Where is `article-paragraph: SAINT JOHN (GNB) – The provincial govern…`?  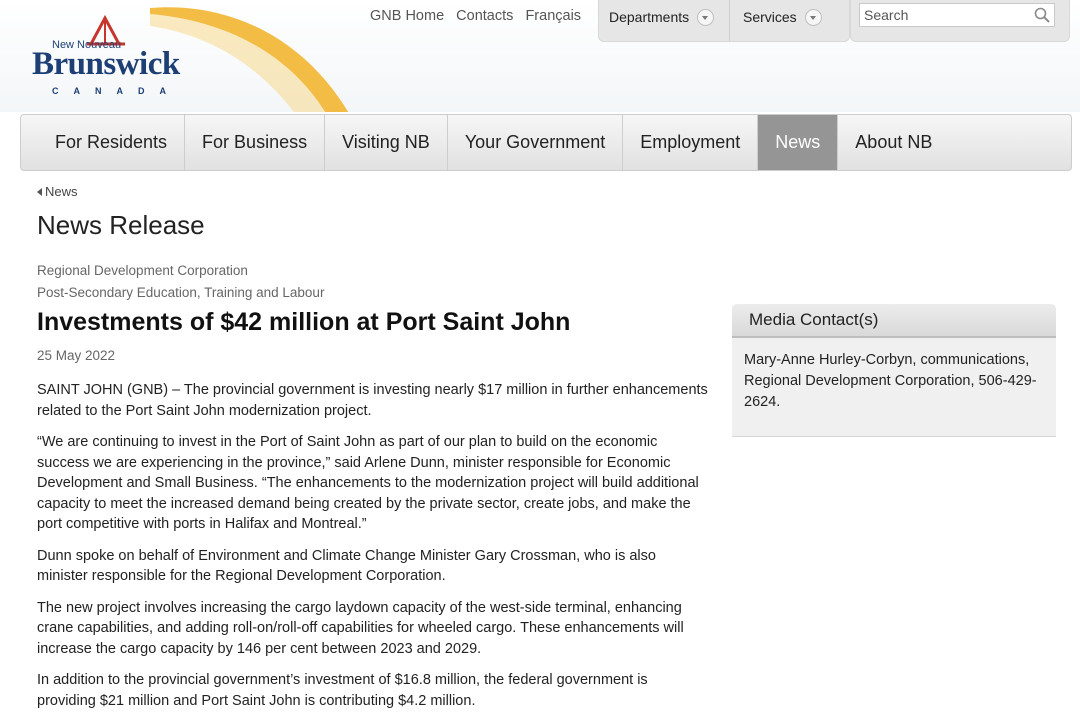 article-paragraph: SAINT JOHN (GNB) – The provincial govern… is located at coordinates (372, 400).